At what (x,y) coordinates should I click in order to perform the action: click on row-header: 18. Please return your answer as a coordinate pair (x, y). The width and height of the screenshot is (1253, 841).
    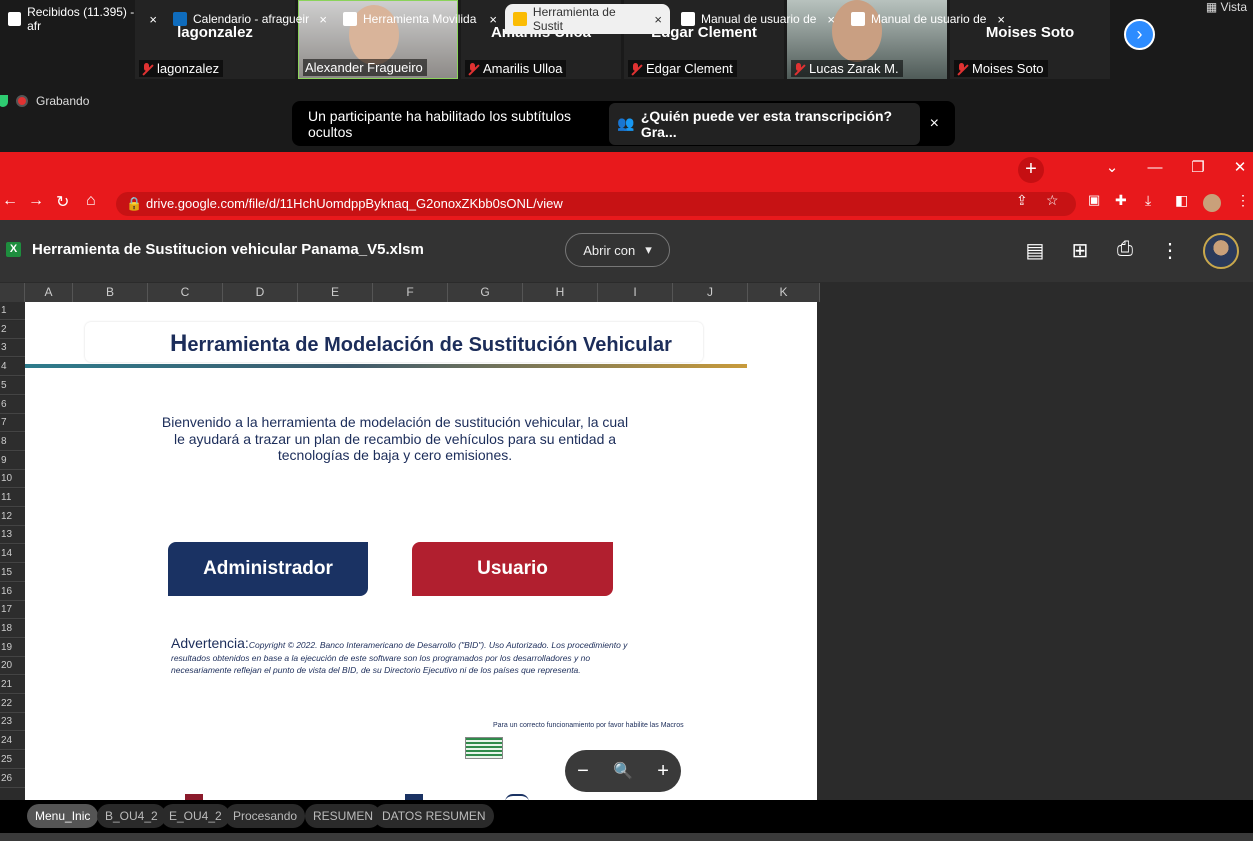
    Looking at the image, I should click on (12, 628).